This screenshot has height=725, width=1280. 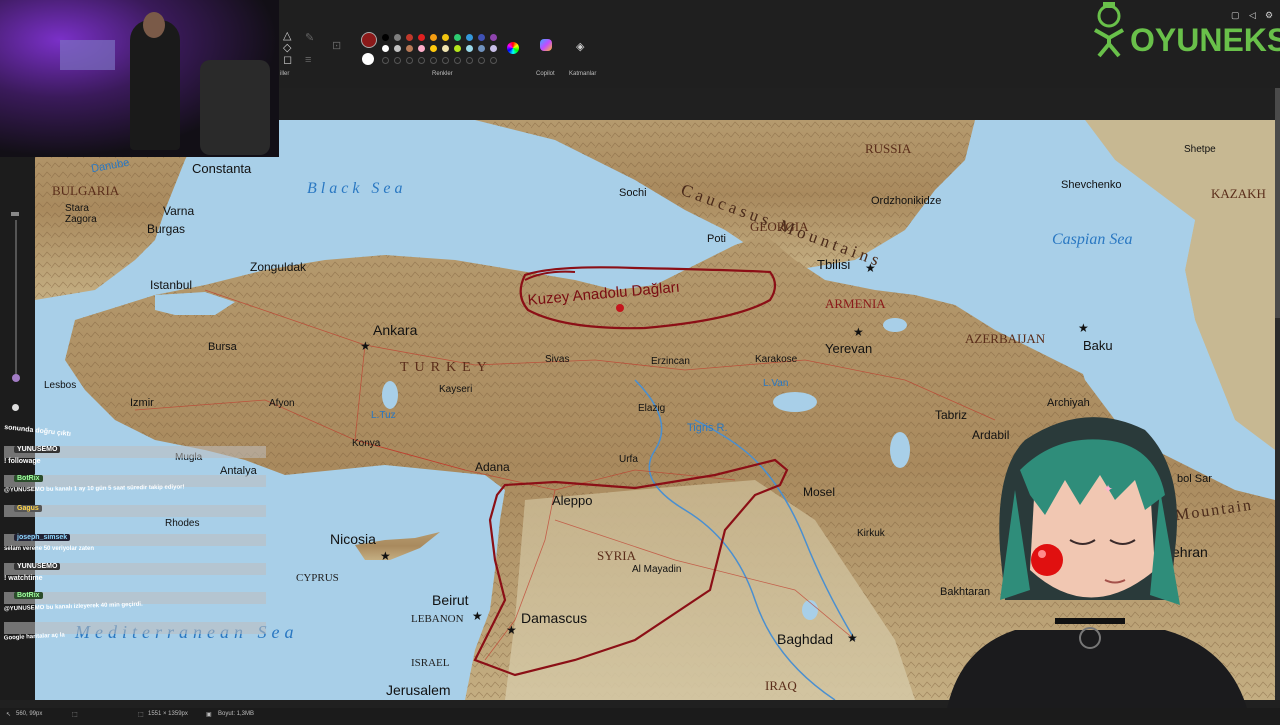 What do you see at coordinates (28, 595) in the screenshot?
I see `chat-user-botrix: BotRix` at bounding box center [28, 595].